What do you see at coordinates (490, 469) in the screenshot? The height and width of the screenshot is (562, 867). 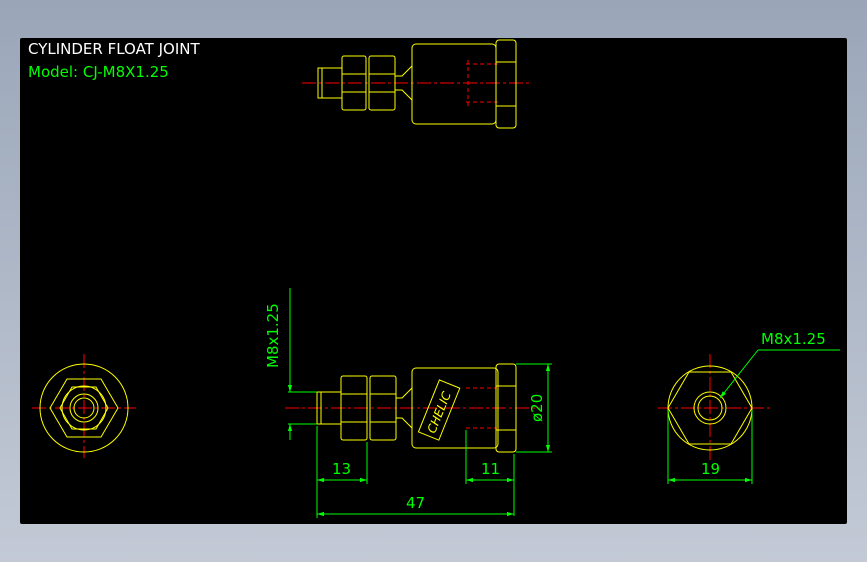 I see `dim-11: 11` at bounding box center [490, 469].